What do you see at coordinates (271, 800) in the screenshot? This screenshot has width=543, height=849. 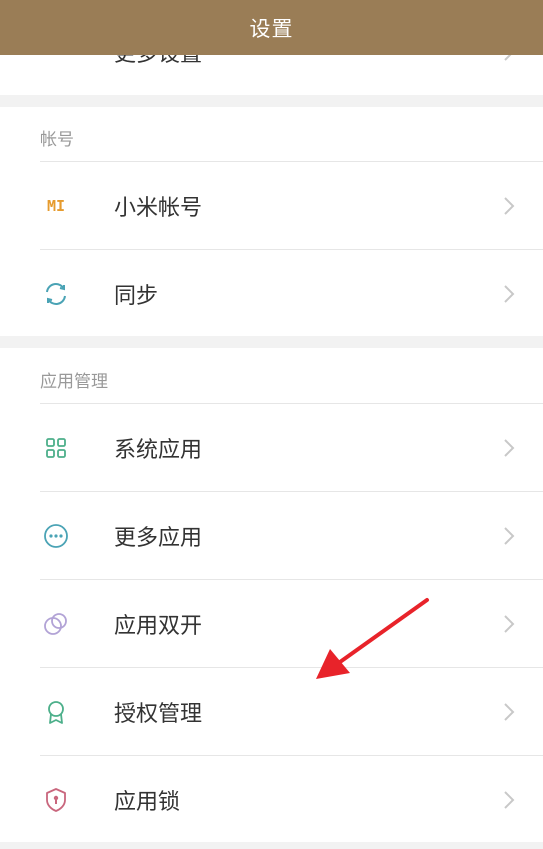 I see `settings-item-app-lock: 应用锁` at bounding box center [271, 800].